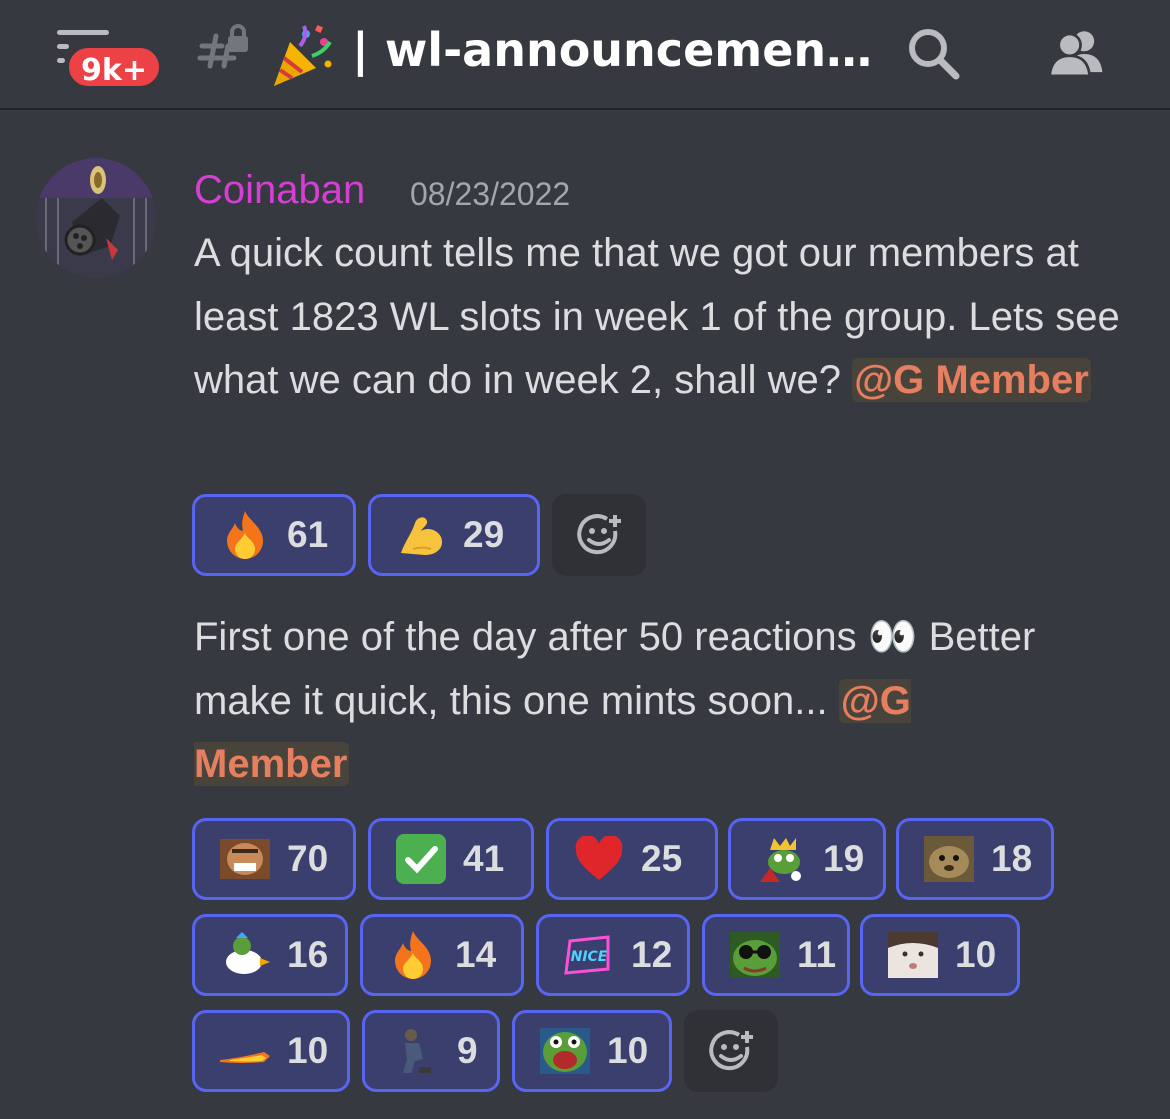 This screenshot has width=1170, height=1119. I want to click on red-heart-emoji, so click(599, 859).